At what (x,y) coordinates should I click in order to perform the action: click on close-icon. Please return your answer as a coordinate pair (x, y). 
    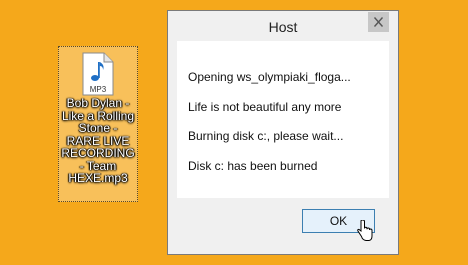
    Looking at the image, I should click on (378, 22).